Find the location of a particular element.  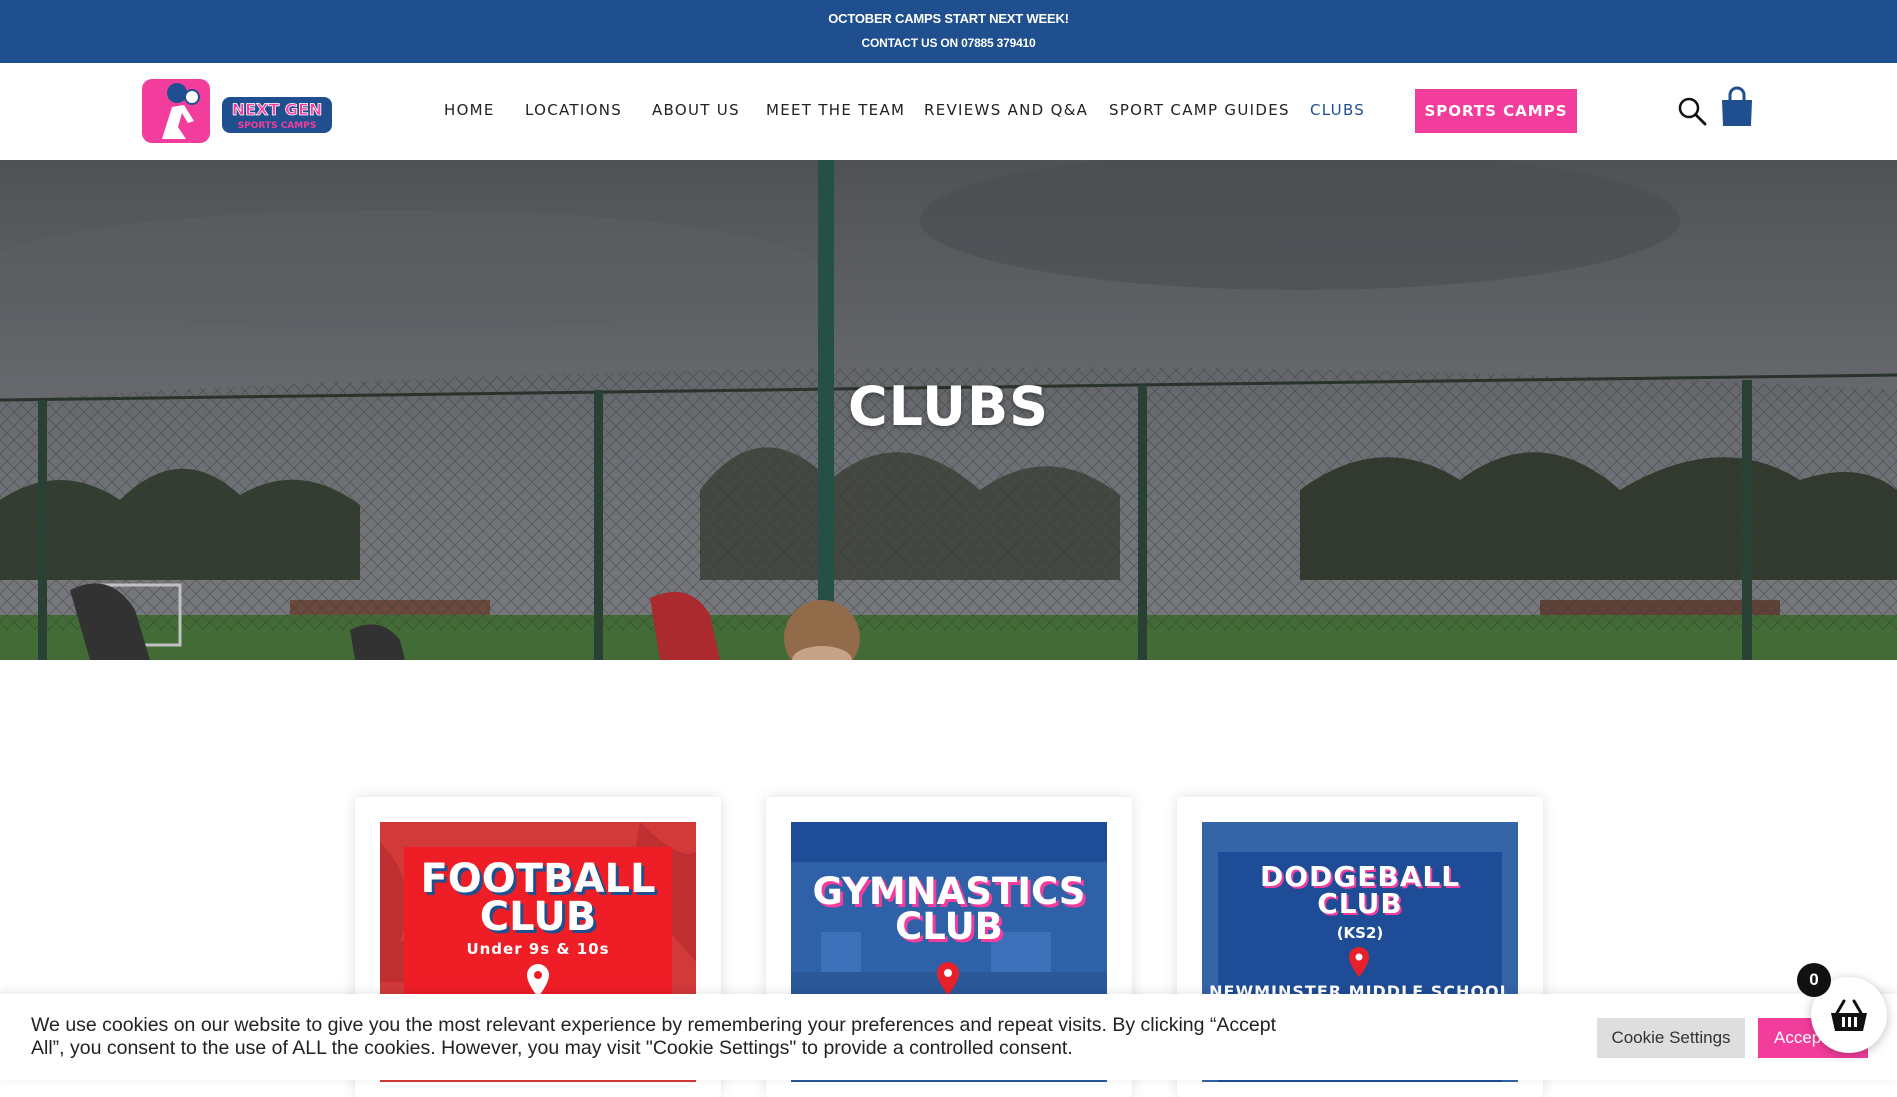

poster-subtitle: (KS2) is located at coordinates (1360, 933).